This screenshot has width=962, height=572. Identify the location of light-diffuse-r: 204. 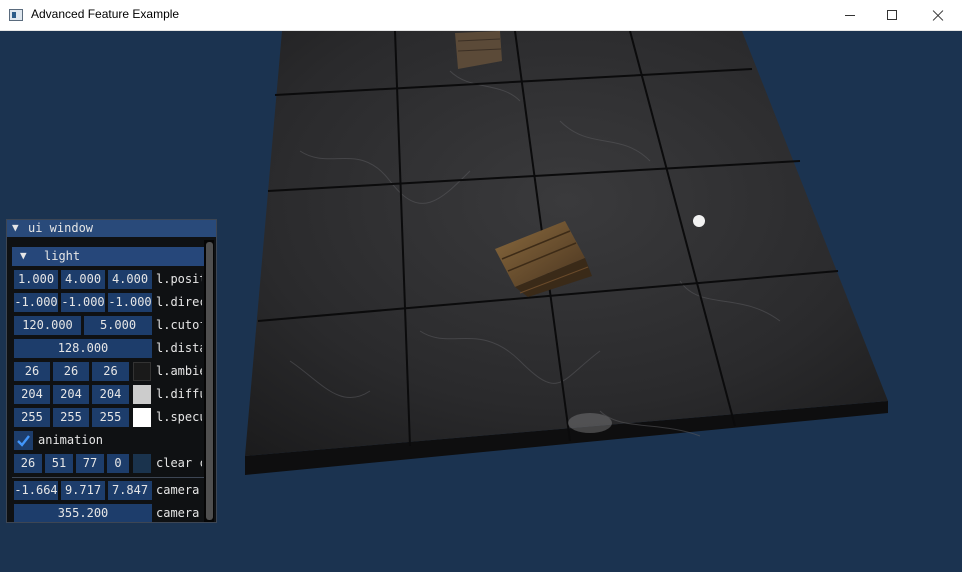
(32, 394).